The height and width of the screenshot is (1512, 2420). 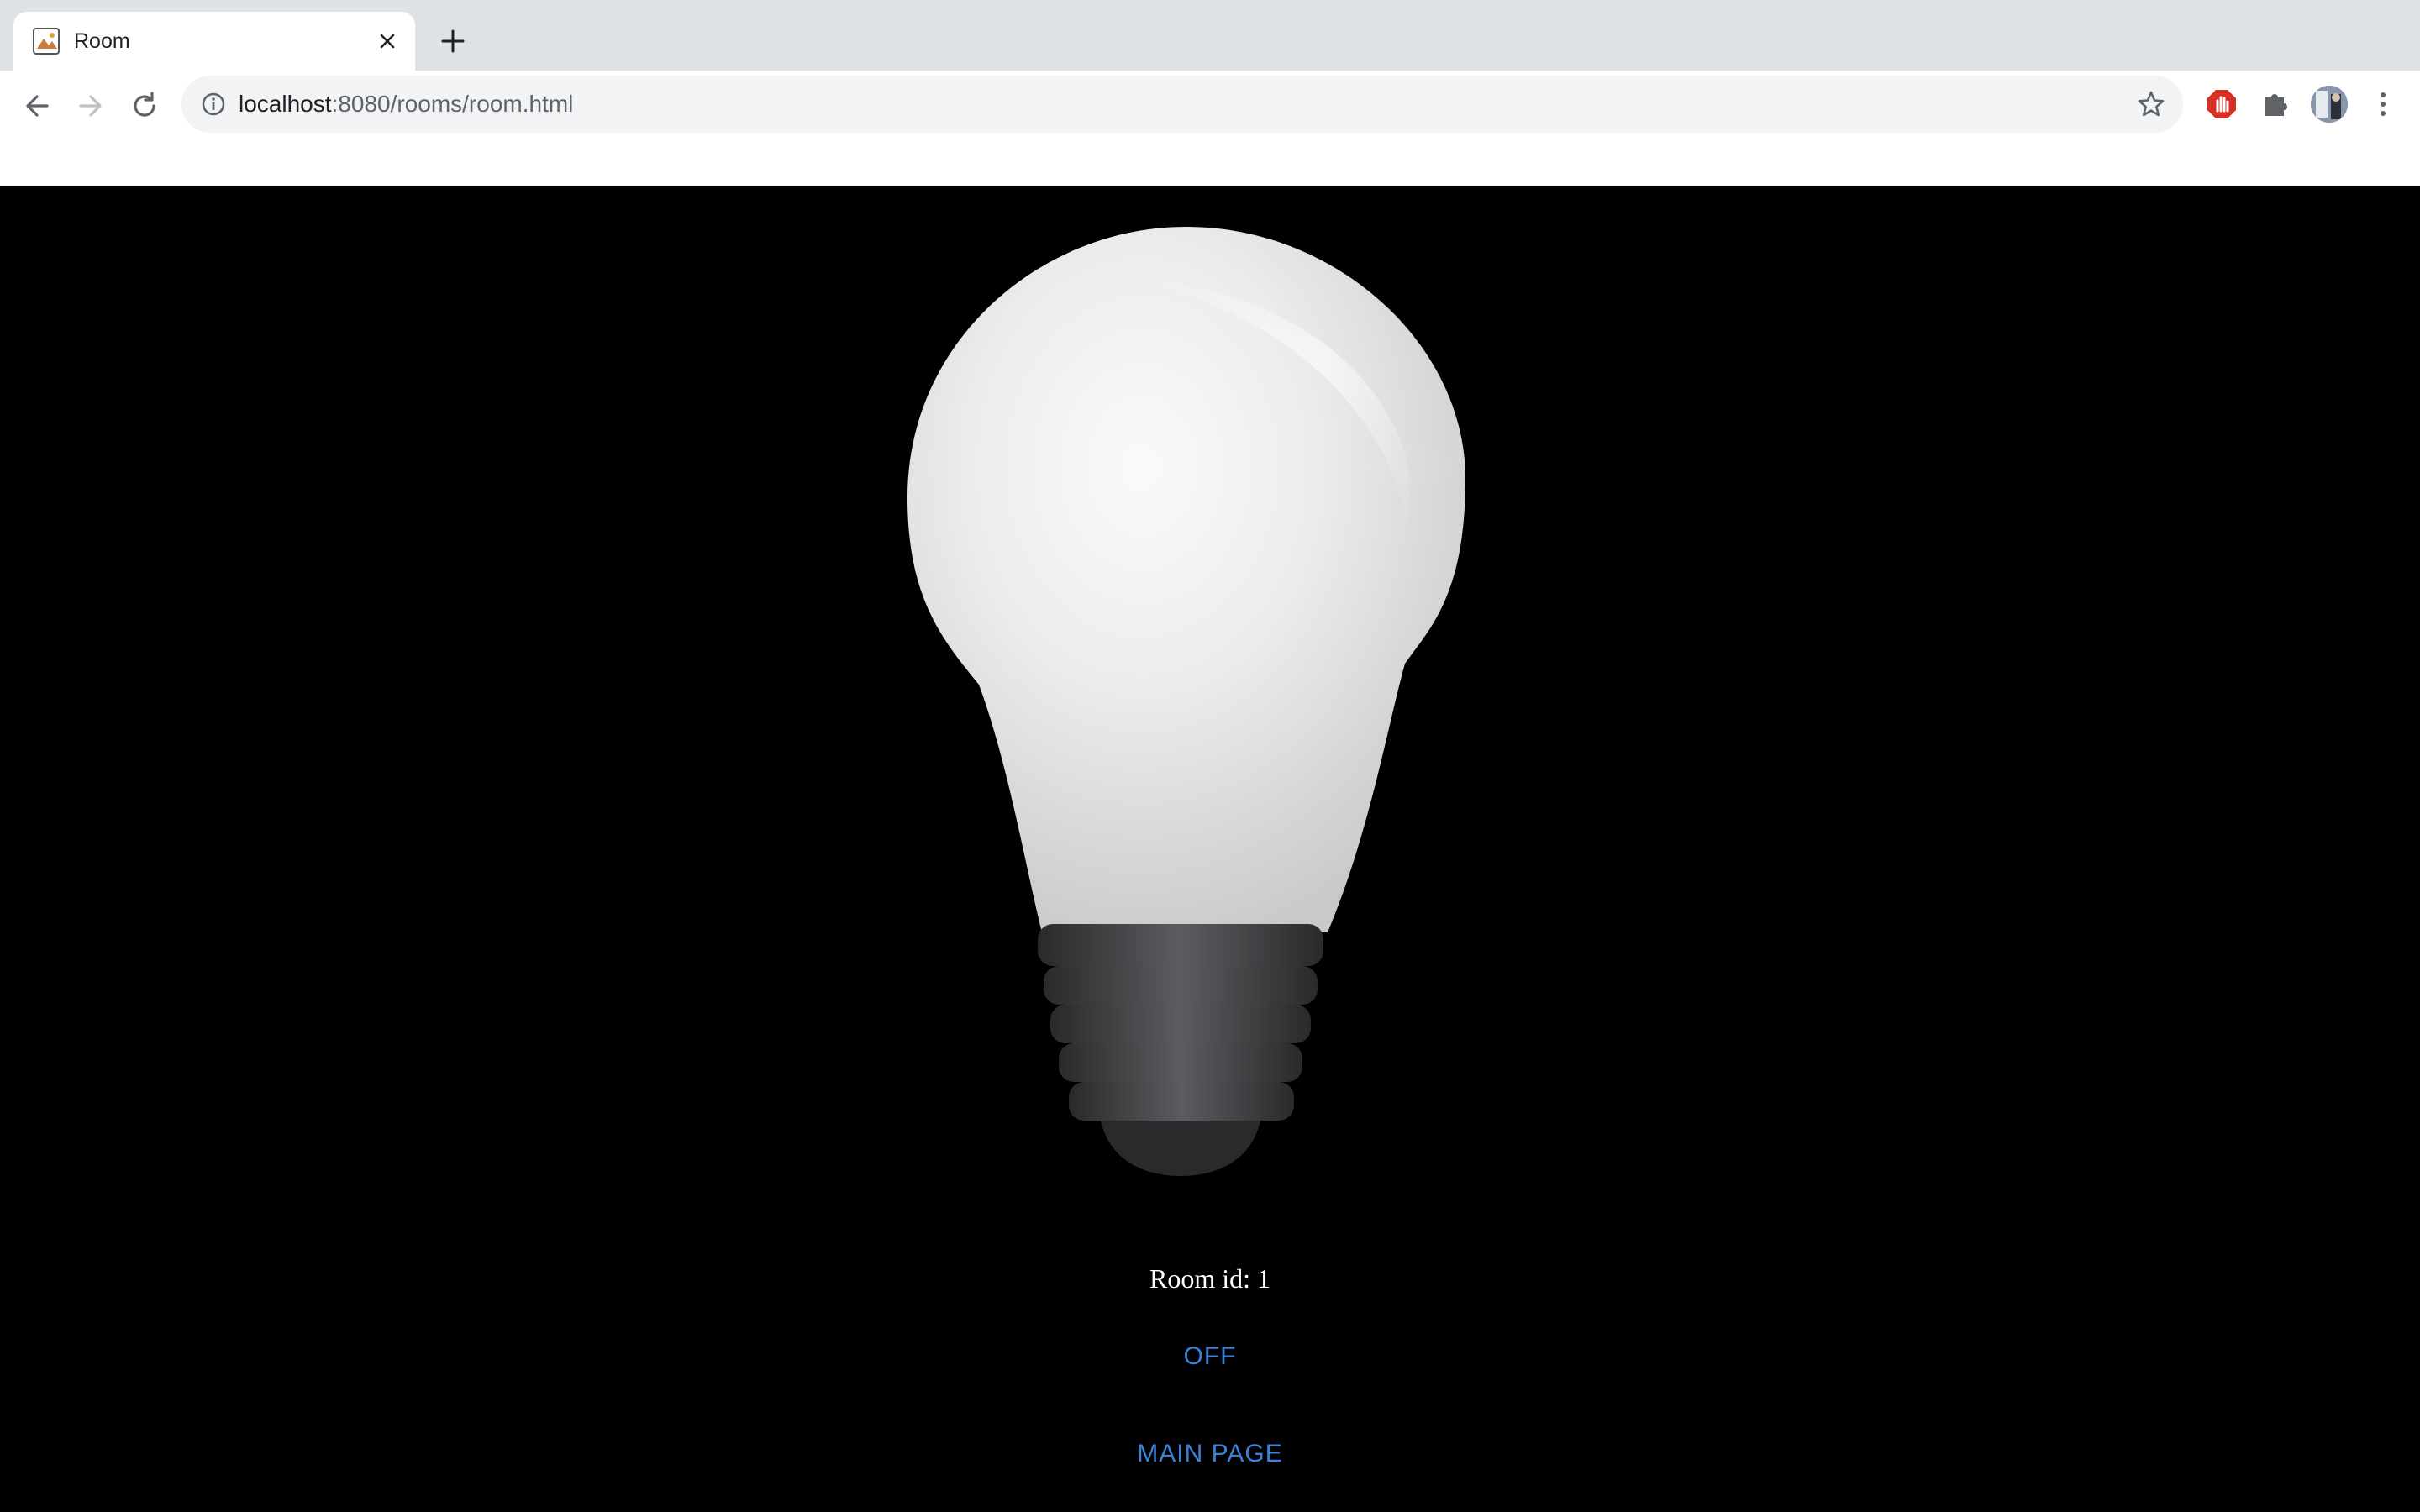 I want to click on stop-hand-icon, so click(x=2221, y=104).